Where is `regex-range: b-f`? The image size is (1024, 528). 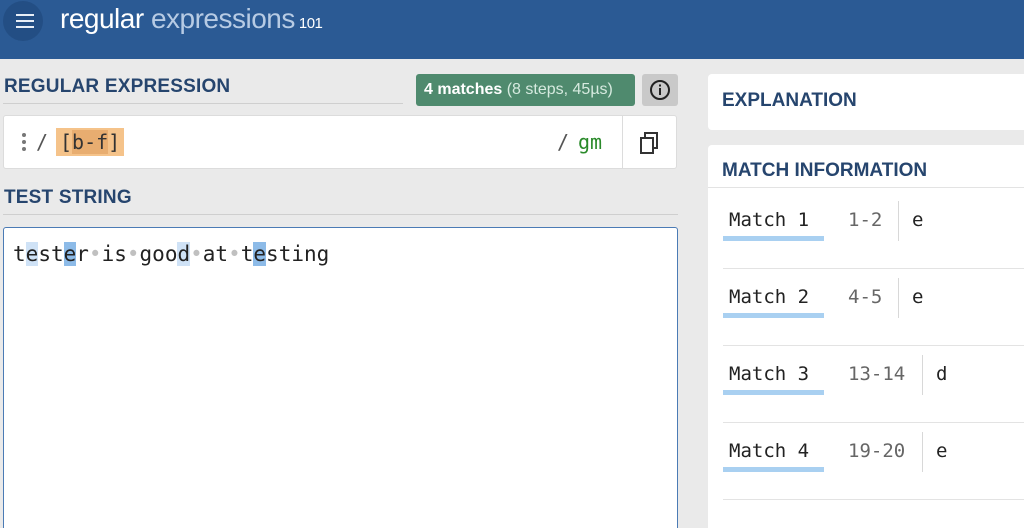 regex-range: b-f is located at coordinates (90, 142).